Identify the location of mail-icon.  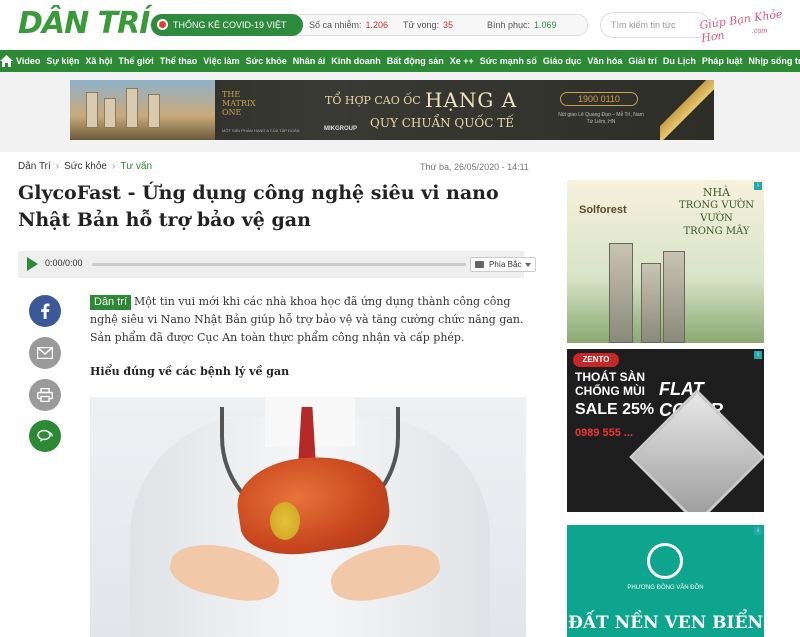
(45, 353).